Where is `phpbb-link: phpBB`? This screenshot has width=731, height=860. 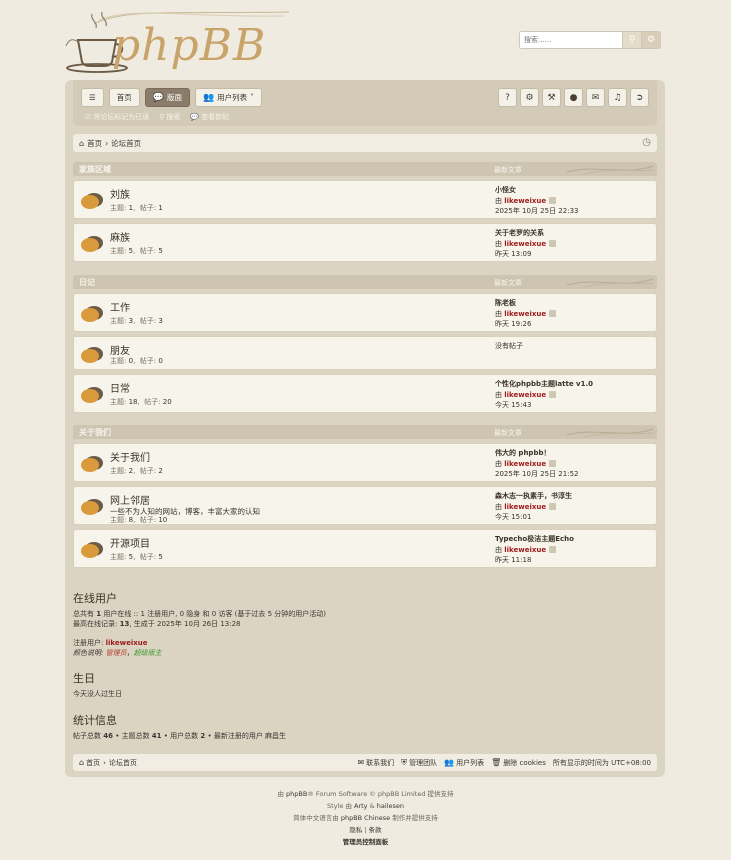
phpbb-link: phpBB is located at coordinates (296, 794).